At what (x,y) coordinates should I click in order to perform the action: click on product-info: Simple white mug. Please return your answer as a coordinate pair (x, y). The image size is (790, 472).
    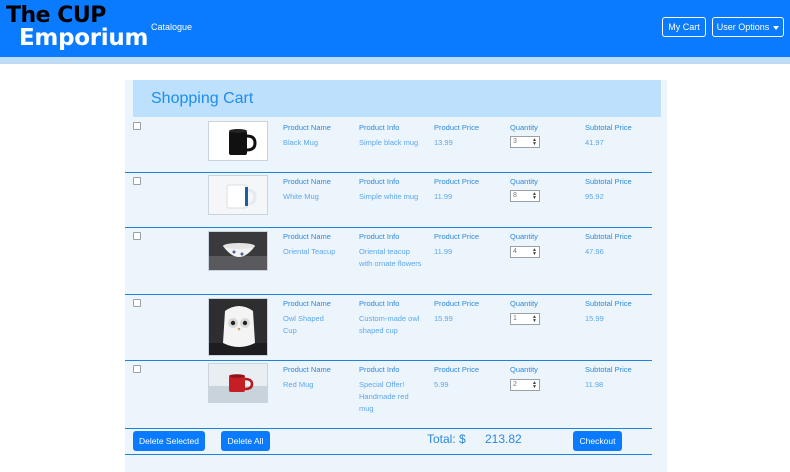
    Looking at the image, I should click on (389, 196).